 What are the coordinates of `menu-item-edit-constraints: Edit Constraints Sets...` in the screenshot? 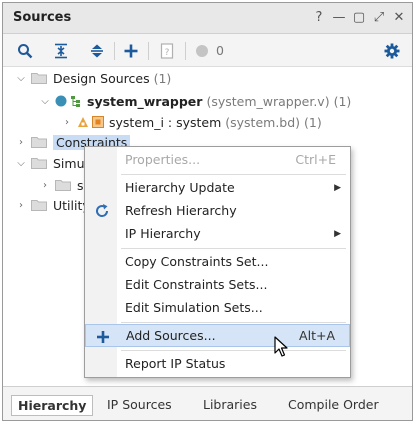 It's located at (217, 284).